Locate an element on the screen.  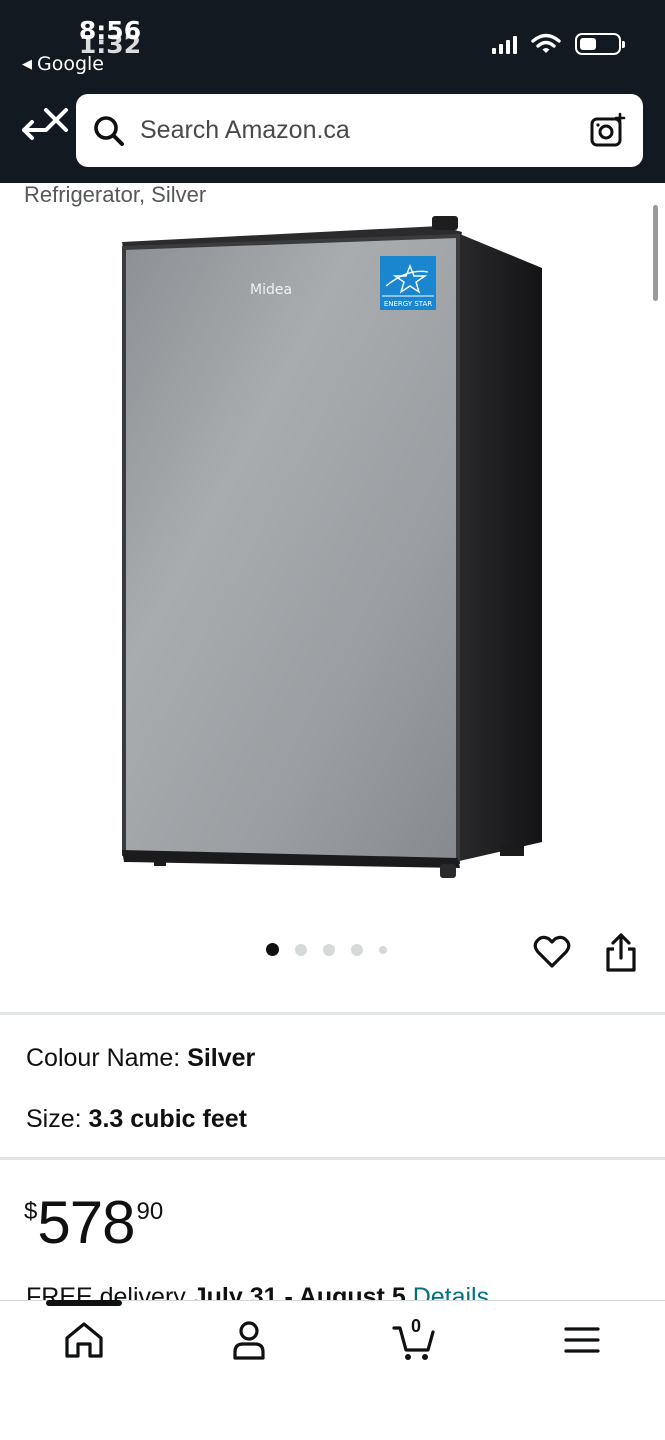
price: $ 578 90 is located at coordinates (93, 1223).